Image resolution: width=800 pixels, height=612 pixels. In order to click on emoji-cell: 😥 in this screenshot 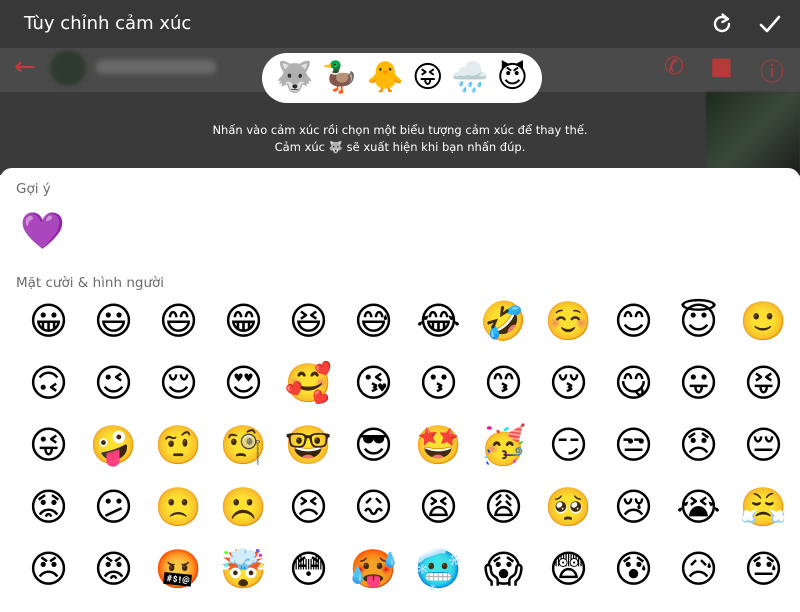, I will do `click(698, 581)`.